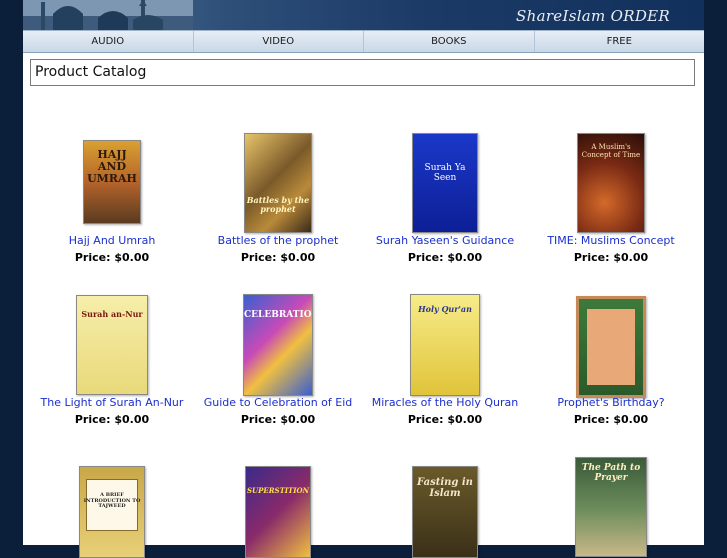  What do you see at coordinates (593, 16) in the screenshot?
I see `brand-title: ShareIslam ORDER` at bounding box center [593, 16].